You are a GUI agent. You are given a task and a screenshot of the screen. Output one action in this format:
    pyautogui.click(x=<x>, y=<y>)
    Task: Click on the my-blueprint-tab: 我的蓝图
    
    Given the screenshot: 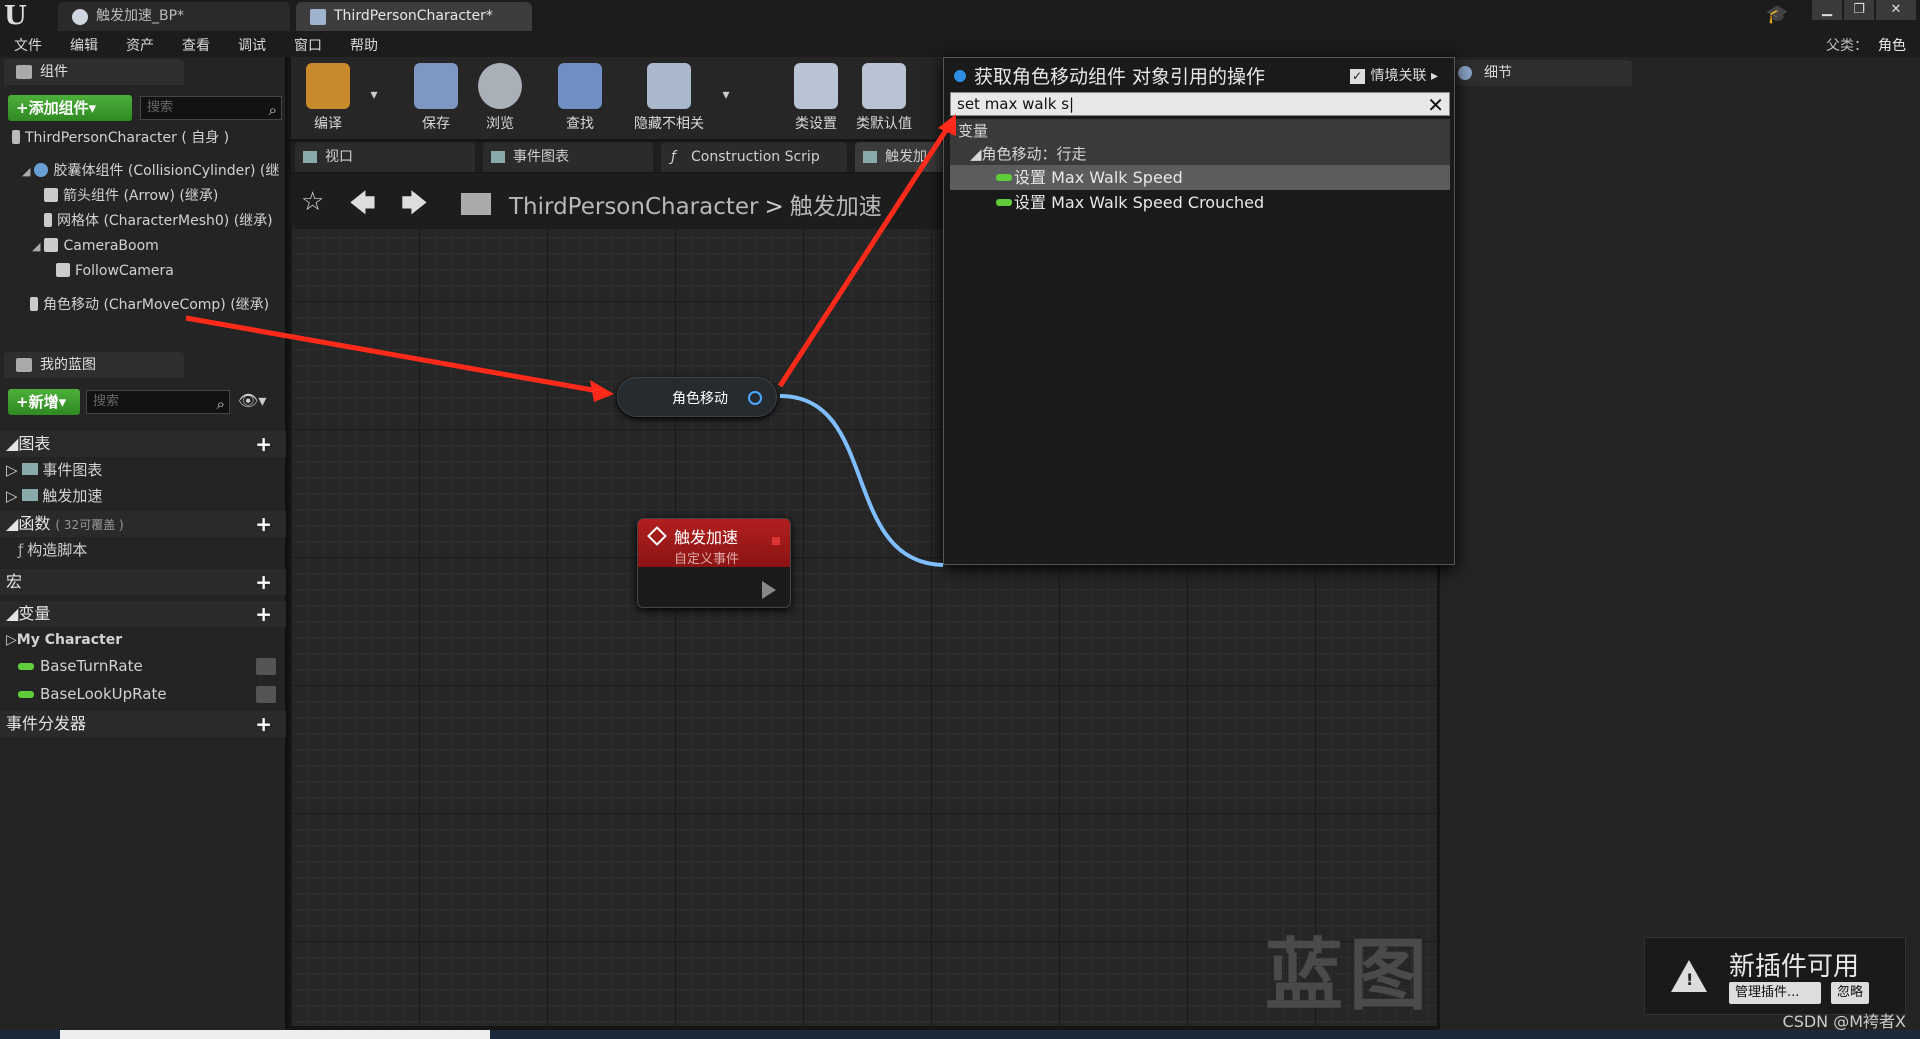 What is the action you would take?
    pyautogui.click(x=94, y=365)
    